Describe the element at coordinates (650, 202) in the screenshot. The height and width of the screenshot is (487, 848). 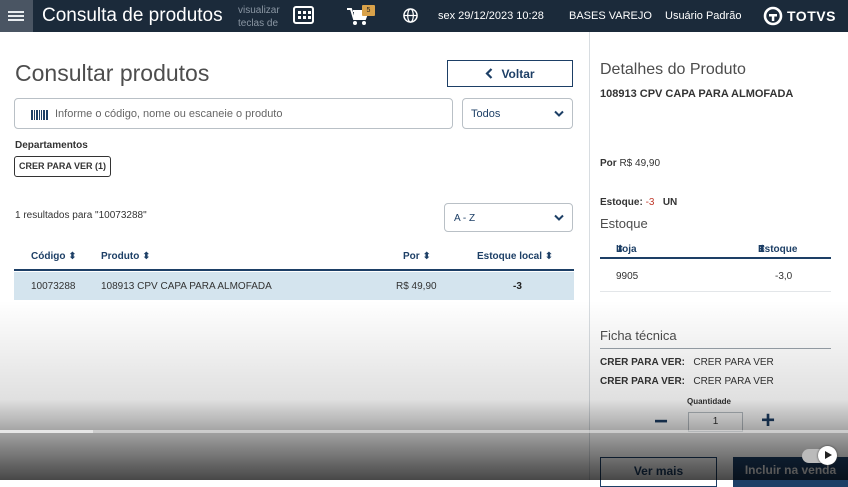
I see `stock-value: -3` at that location.